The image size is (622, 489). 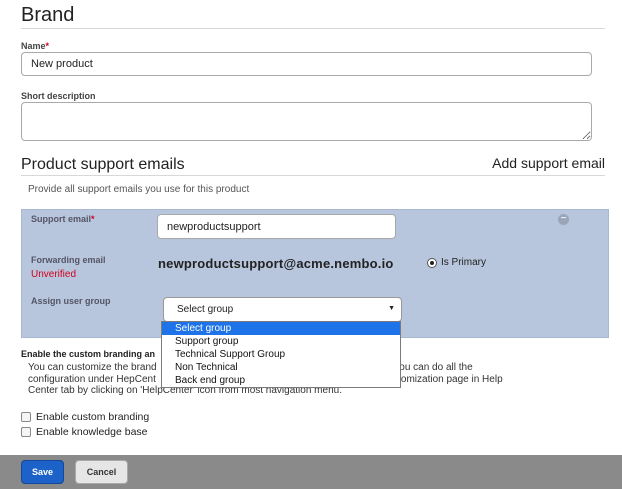 I want to click on enable-custom-branding-option: Enable custom branding, so click(x=85, y=417).